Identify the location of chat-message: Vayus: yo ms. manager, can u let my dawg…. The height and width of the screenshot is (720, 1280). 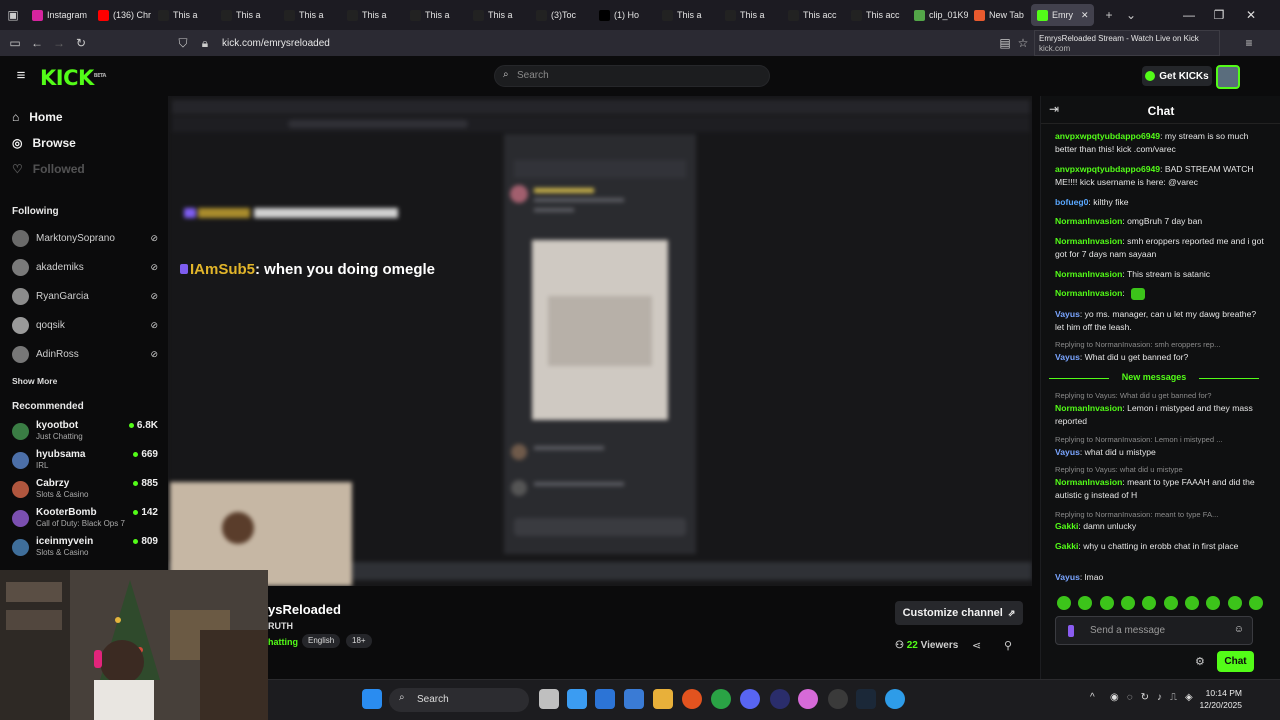
(1161, 320).